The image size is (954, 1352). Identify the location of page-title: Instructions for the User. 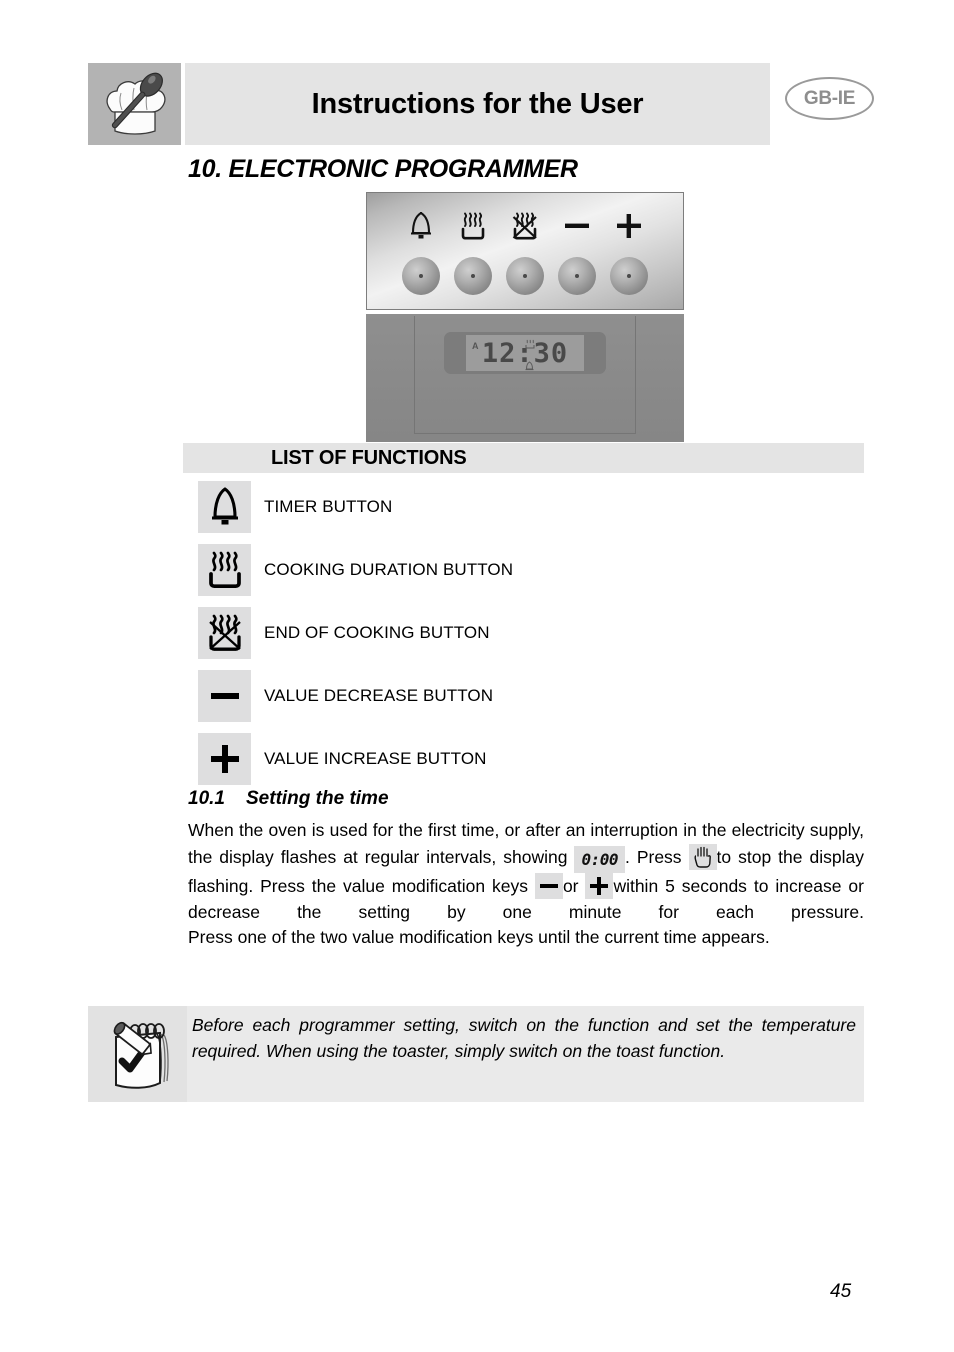
(477, 103).